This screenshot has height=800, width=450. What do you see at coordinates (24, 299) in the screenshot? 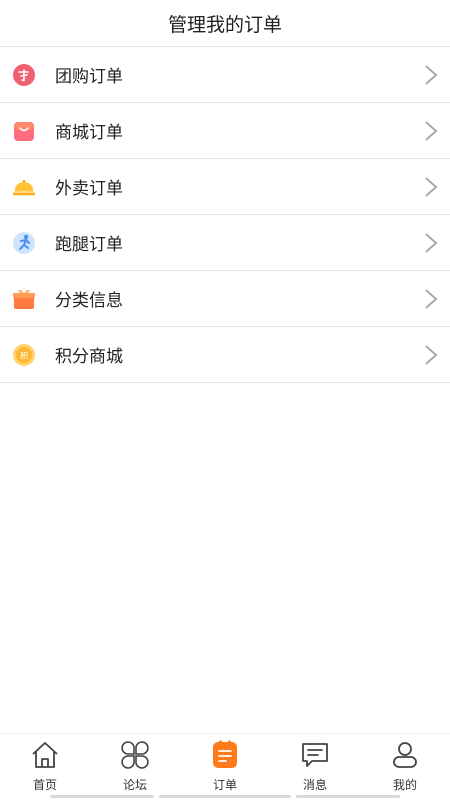
I see `gift-box-icon` at bounding box center [24, 299].